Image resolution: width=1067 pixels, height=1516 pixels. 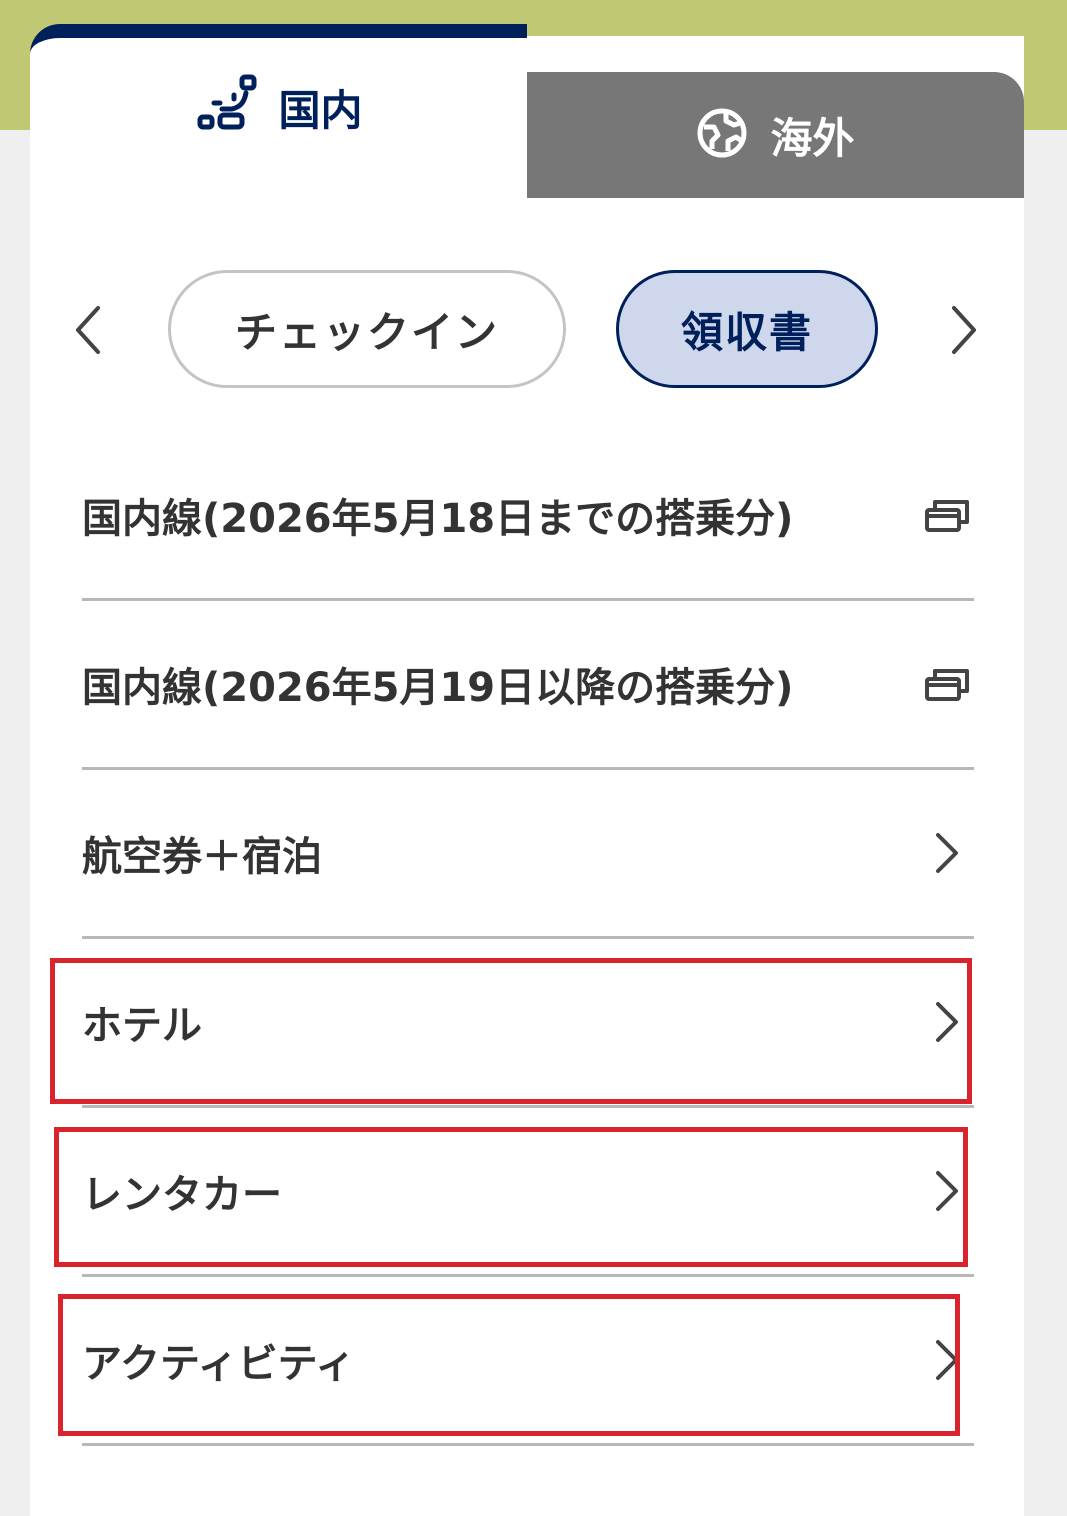 What do you see at coordinates (528, 1023) in the screenshot?
I see `list-item-hotel: ホテル` at bounding box center [528, 1023].